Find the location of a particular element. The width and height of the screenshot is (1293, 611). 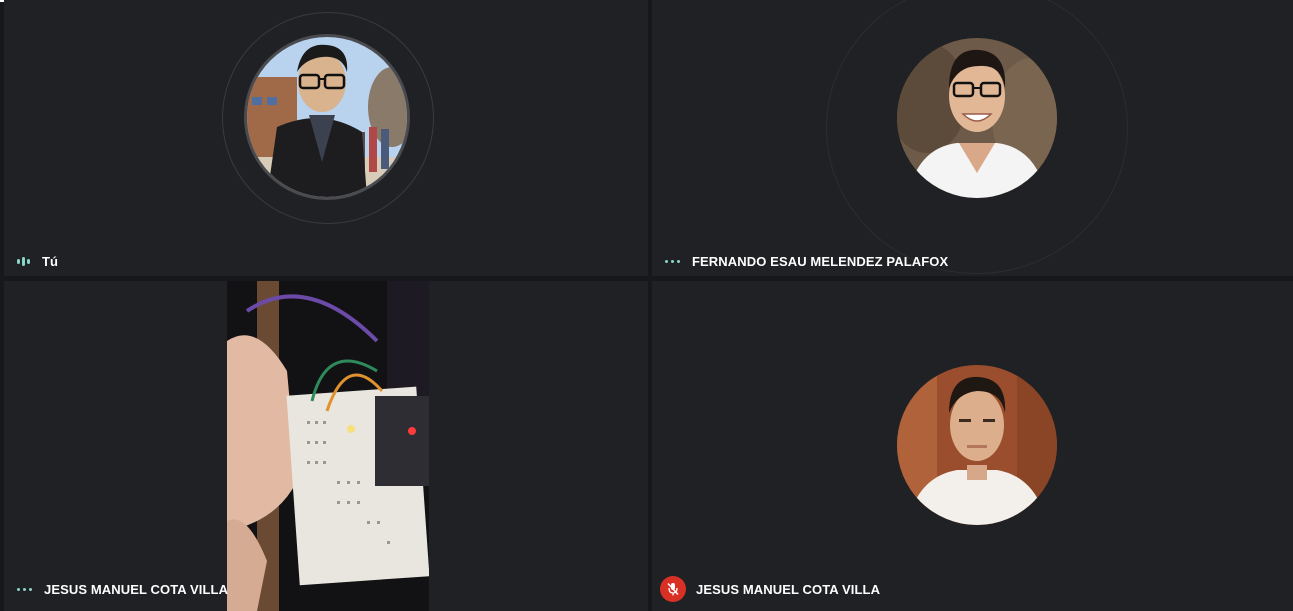

participant-nameplate: FERNANDO ESAU MELENDEZ PALAFOX is located at coordinates (806, 261).